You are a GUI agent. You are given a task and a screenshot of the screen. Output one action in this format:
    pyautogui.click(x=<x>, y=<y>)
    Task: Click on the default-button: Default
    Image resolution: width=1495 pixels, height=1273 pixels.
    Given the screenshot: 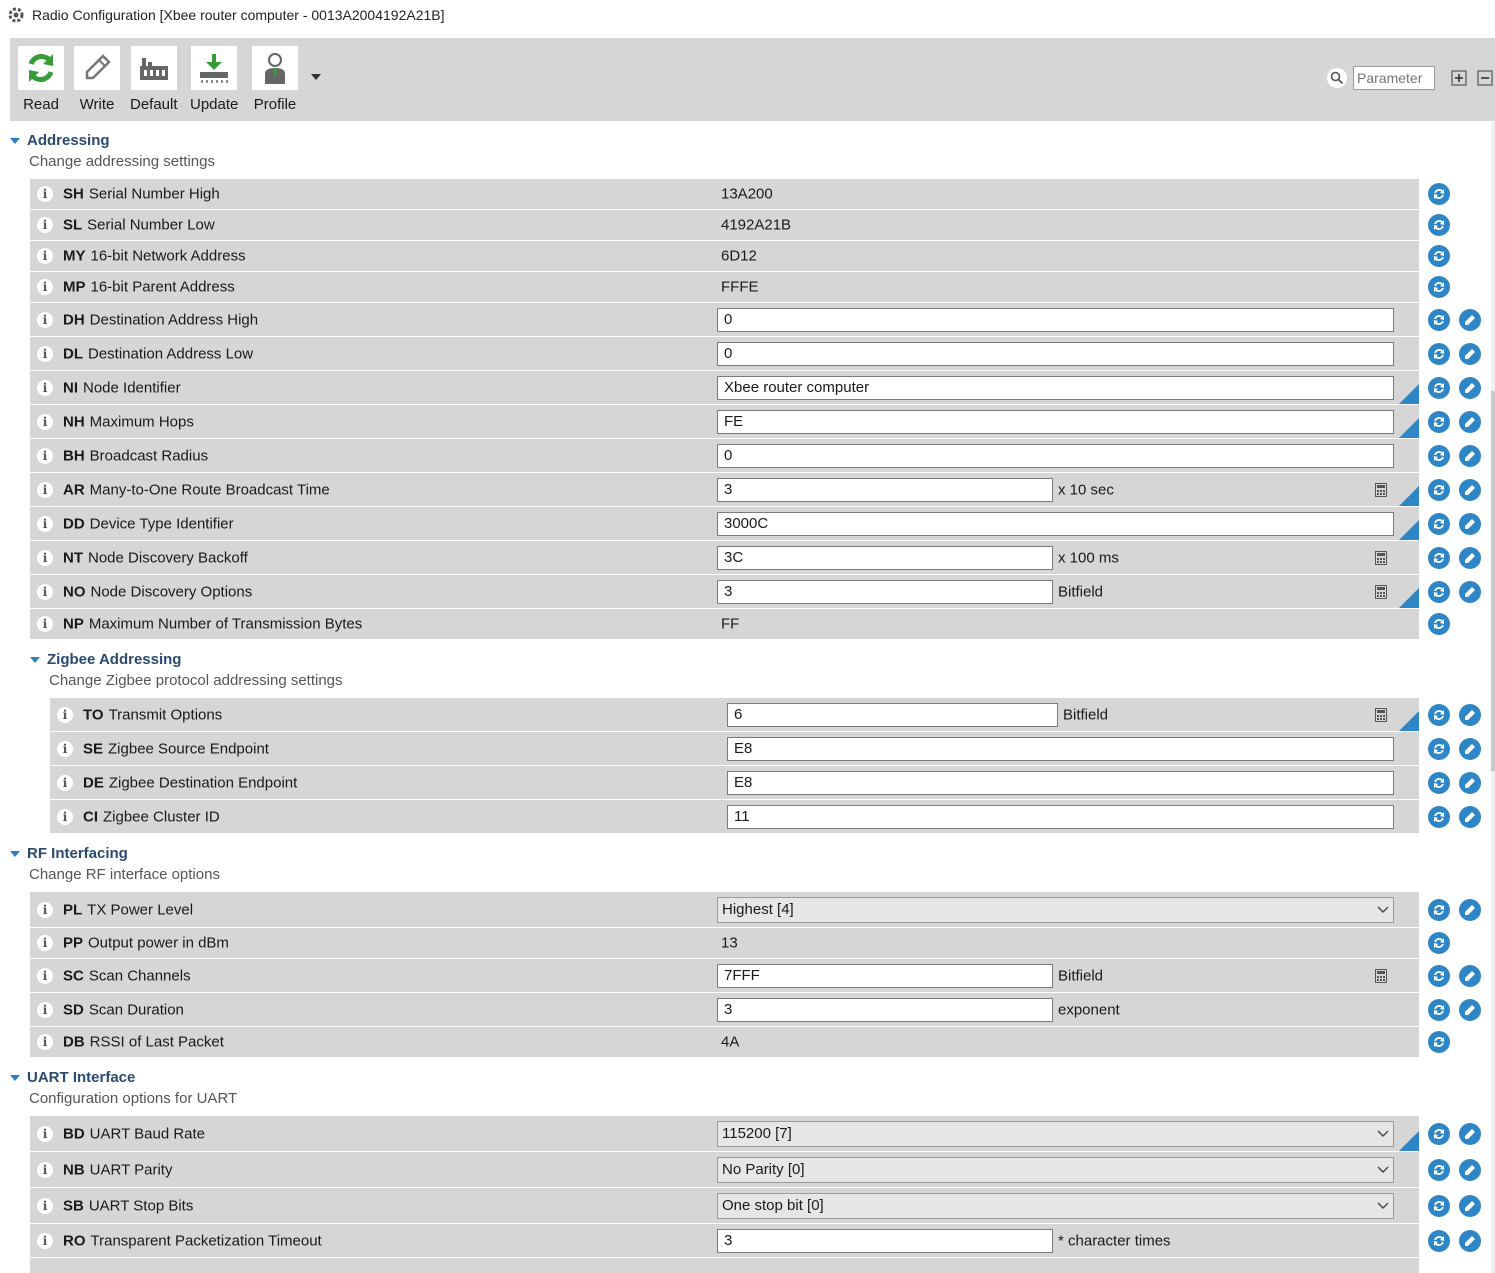 What is the action you would take?
    pyautogui.click(x=154, y=79)
    